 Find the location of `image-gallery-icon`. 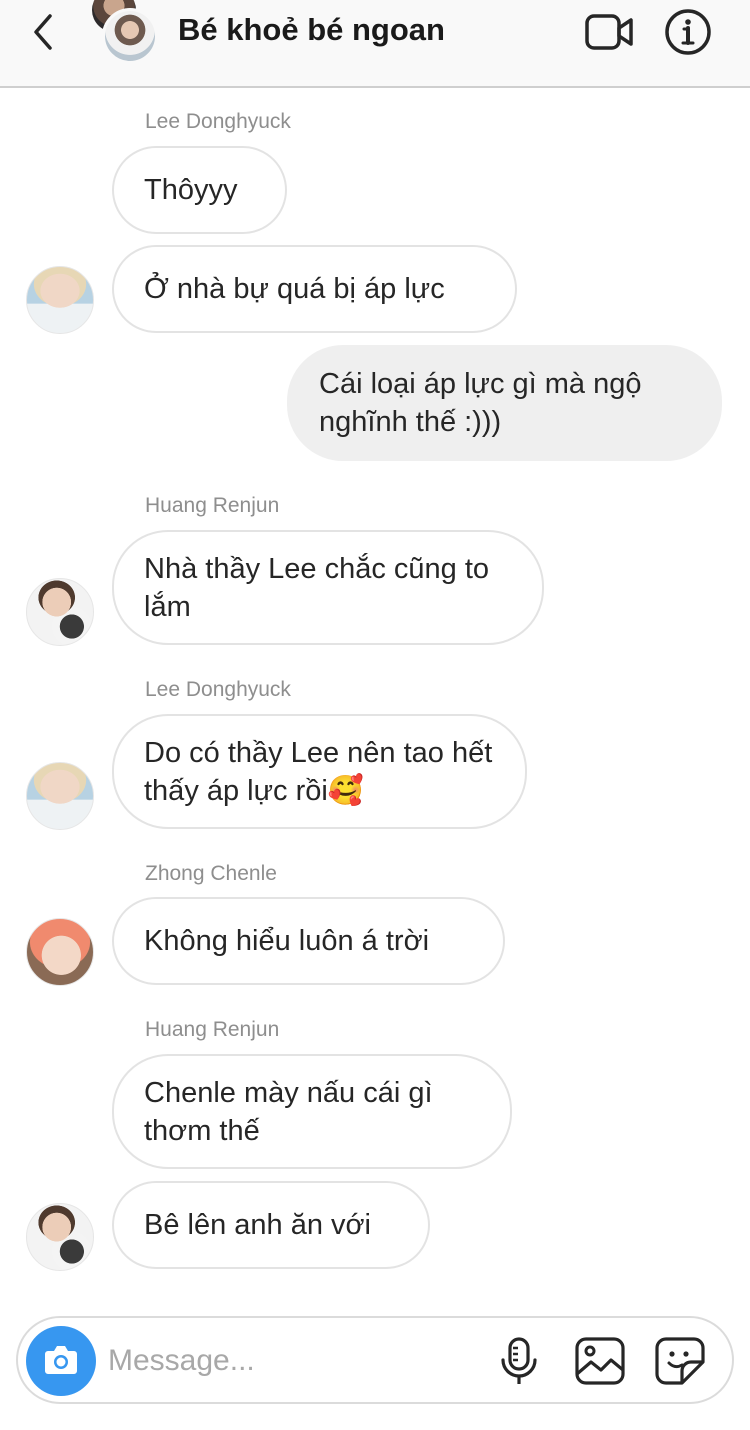

image-gallery-icon is located at coordinates (600, 1361).